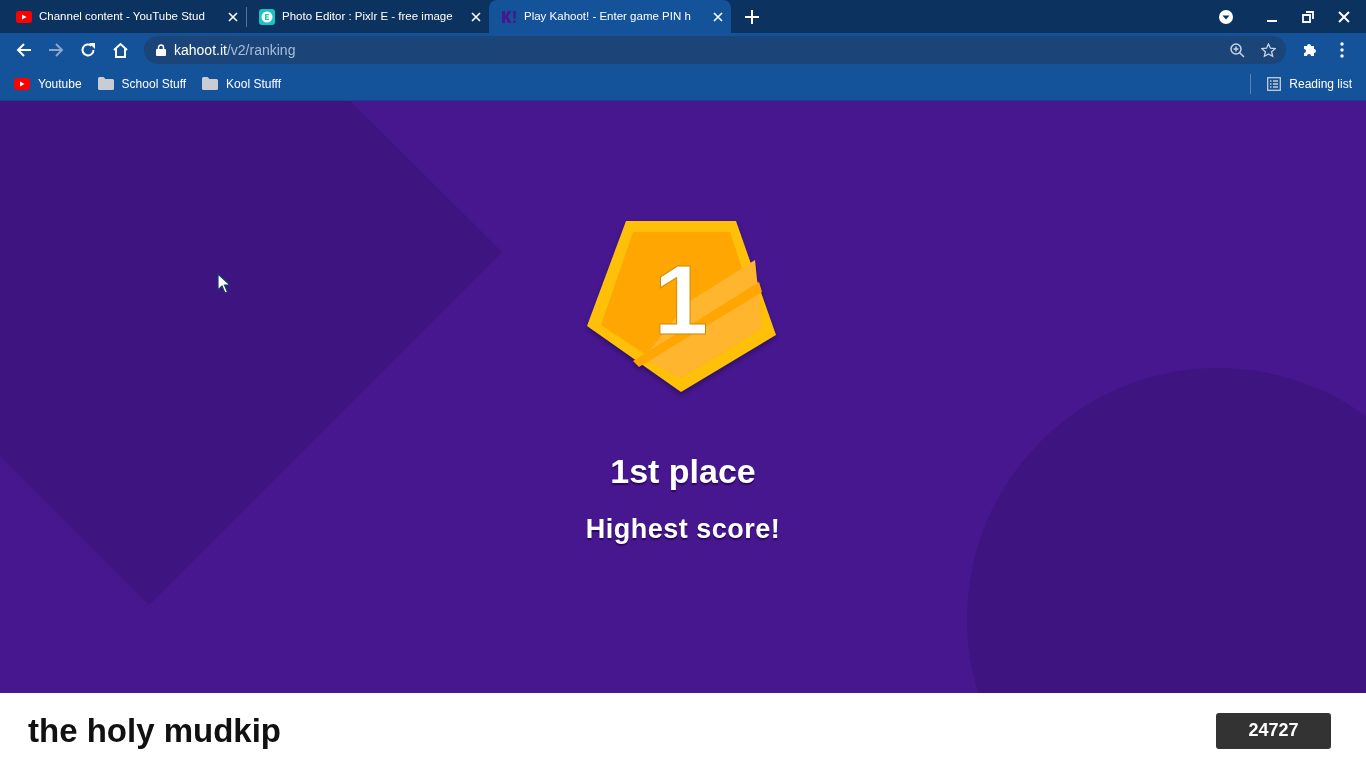 The width and height of the screenshot is (1366, 768). I want to click on cursor-icon, so click(224, 283).